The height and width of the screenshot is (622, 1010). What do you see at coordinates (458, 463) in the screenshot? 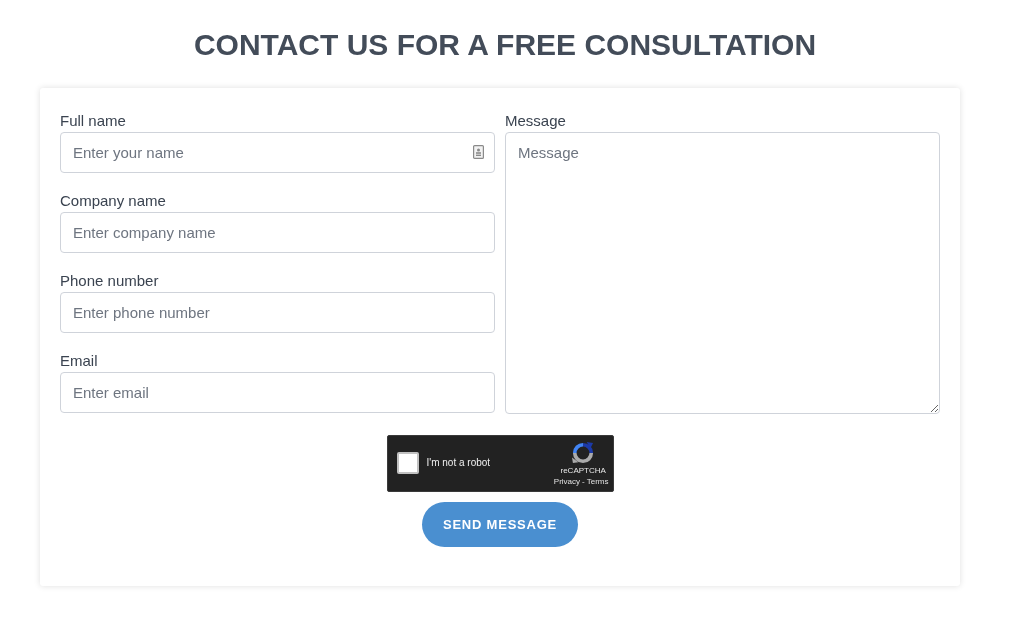
I see `captcha-label: I'm not a robot` at bounding box center [458, 463].